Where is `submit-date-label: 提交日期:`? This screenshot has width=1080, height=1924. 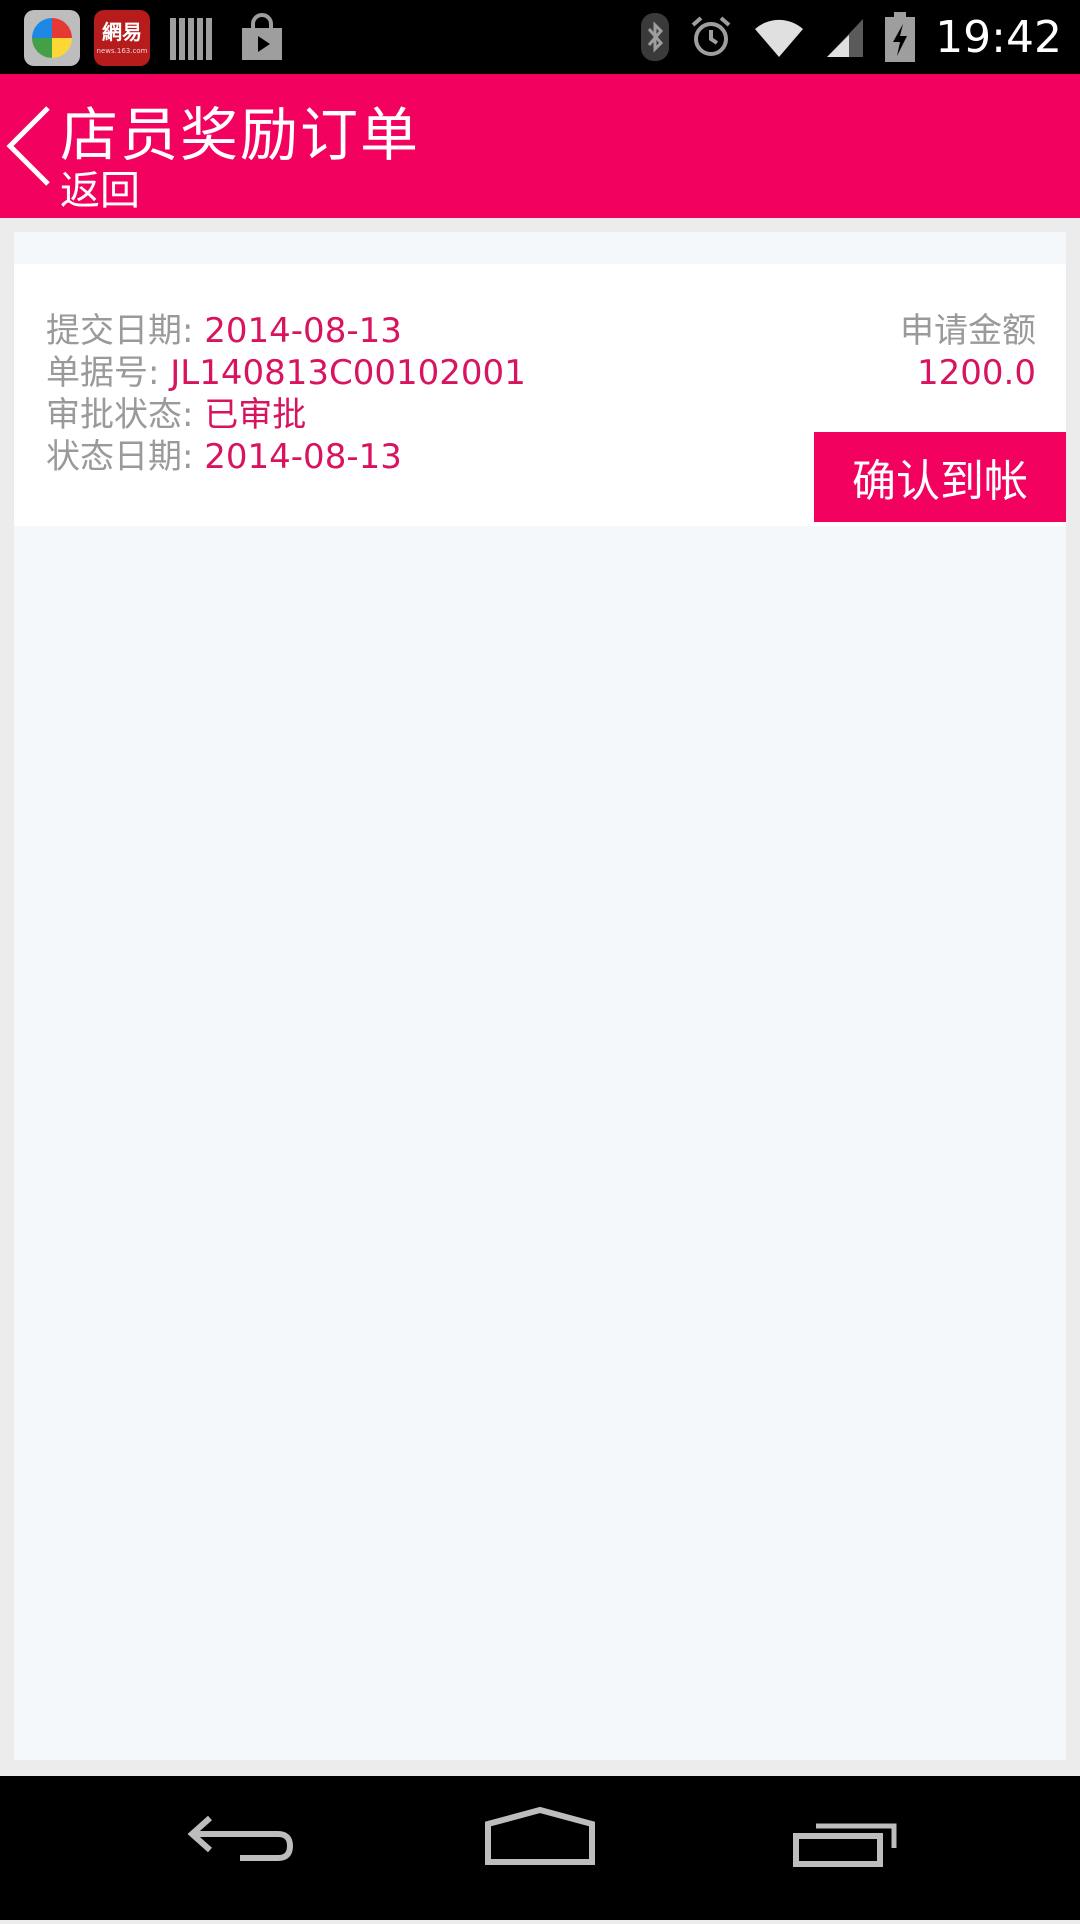 submit-date-label: 提交日期: is located at coordinates (125, 331).